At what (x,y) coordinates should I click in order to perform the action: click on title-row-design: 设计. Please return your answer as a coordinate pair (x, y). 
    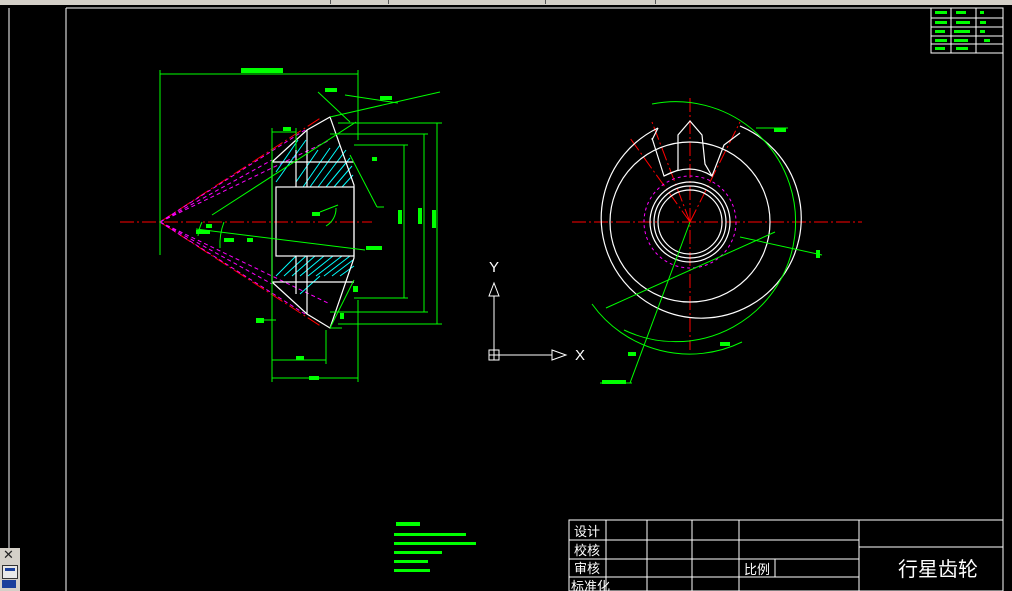
    Looking at the image, I should click on (587, 532).